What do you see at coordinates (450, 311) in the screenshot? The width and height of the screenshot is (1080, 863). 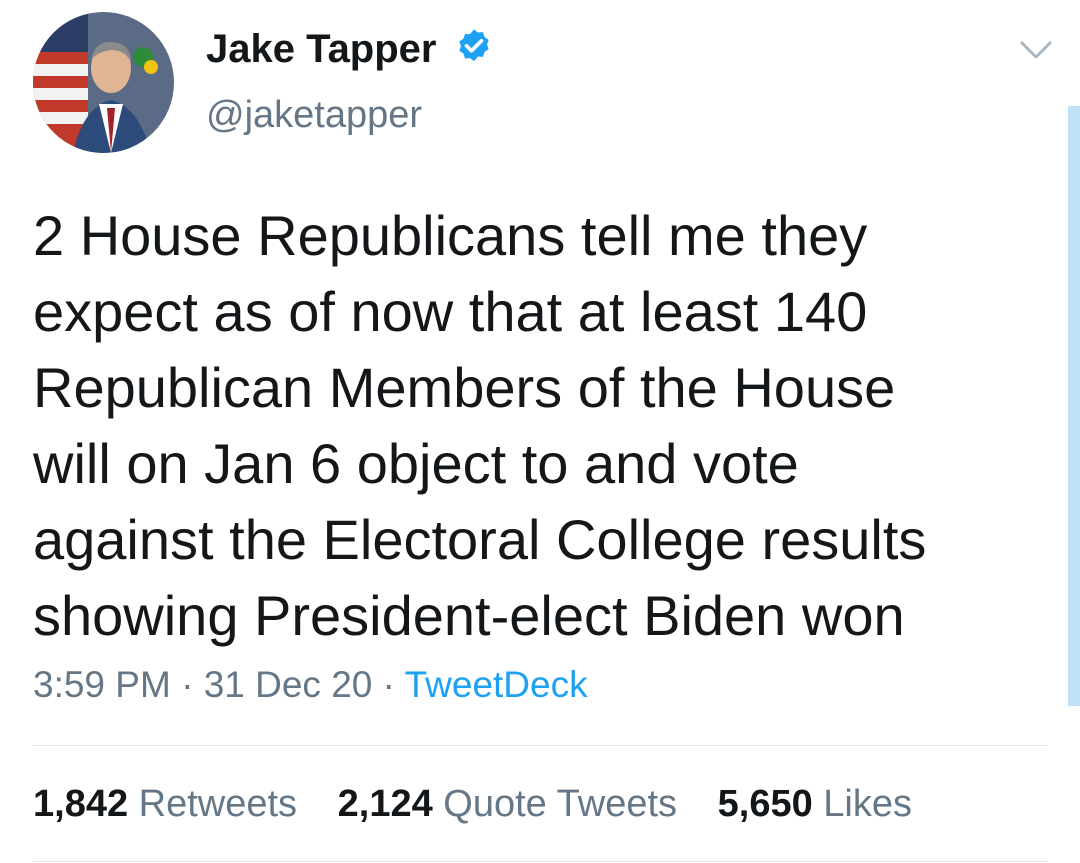 I see `tweet-text-line: expect as of now that at least 140` at bounding box center [450, 311].